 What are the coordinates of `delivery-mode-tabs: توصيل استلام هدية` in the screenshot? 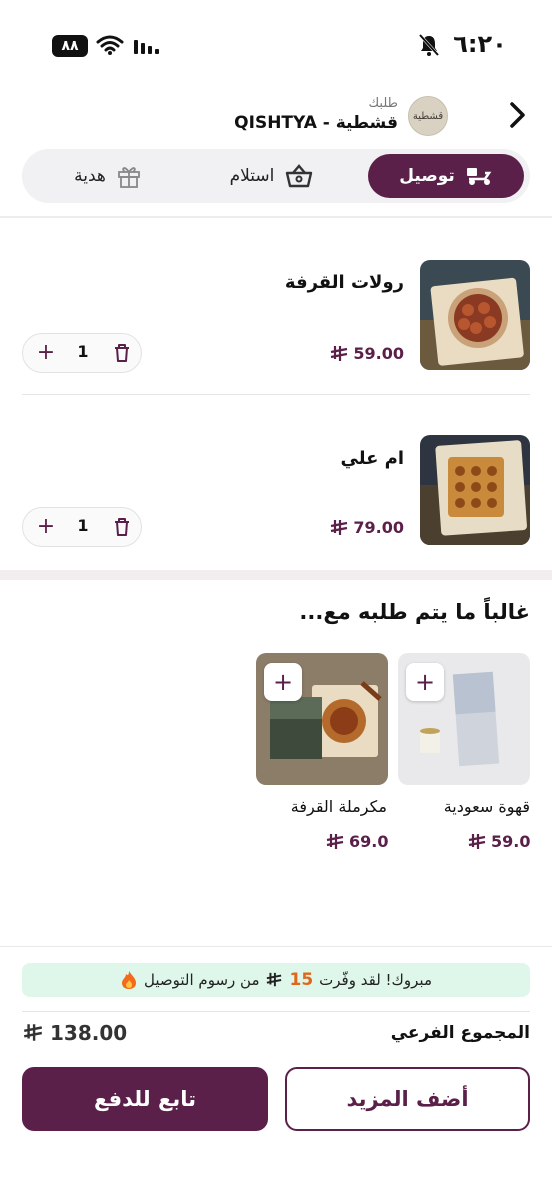 It's located at (276, 176).